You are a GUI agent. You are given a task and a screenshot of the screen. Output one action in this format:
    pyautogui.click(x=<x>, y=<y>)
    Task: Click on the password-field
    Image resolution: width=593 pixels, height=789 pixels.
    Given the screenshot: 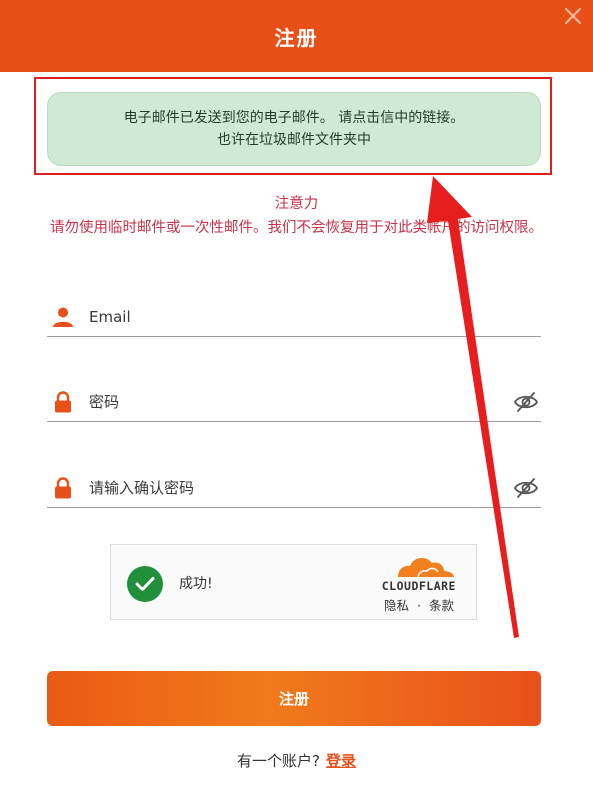 What is the action you would take?
    pyautogui.click(x=294, y=402)
    